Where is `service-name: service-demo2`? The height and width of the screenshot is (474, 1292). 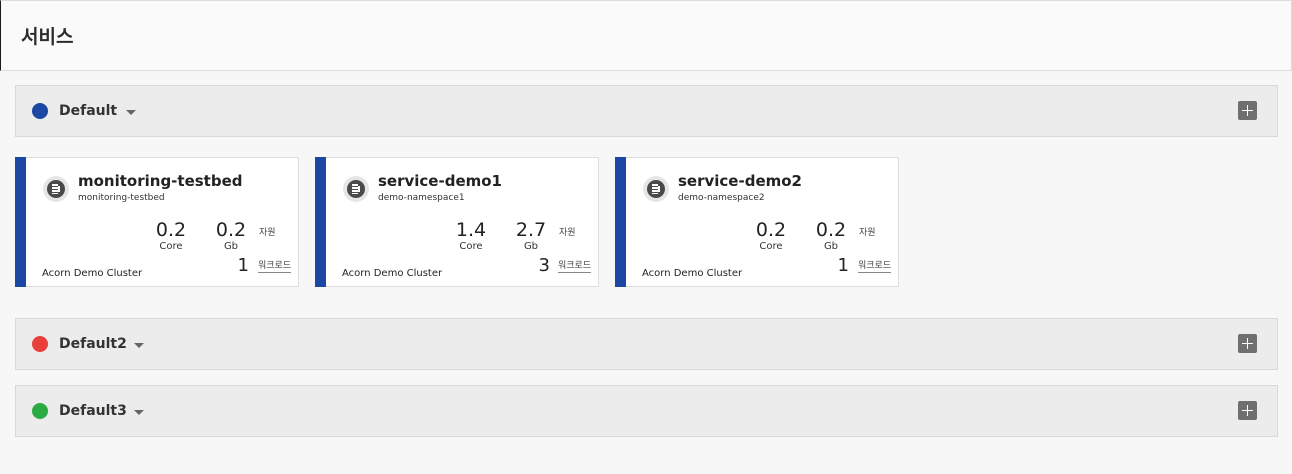 service-name: service-demo2 is located at coordinates (740, 181).